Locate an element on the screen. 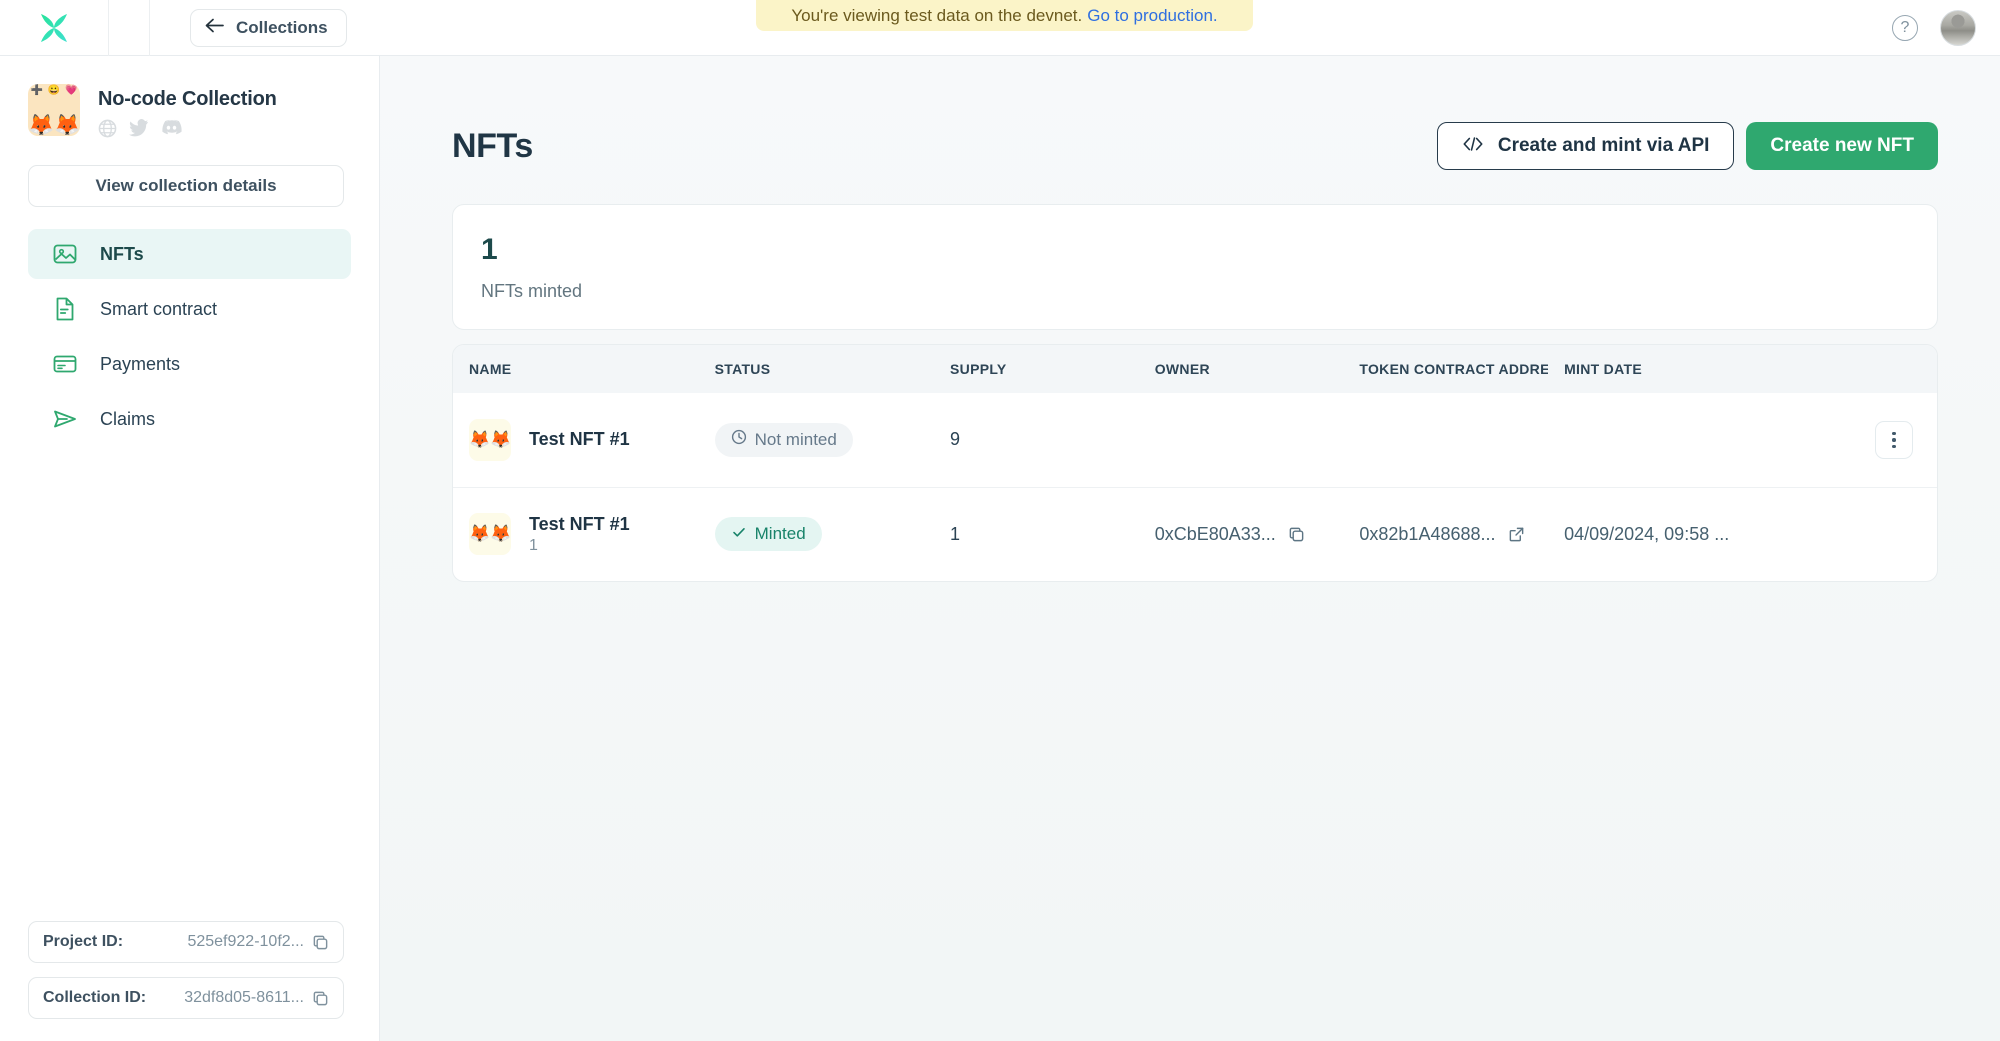 This screenshot has height=1041, width=2000. nft-thumbnail: 🦊 🦊 is located at coordinates (490, 534).